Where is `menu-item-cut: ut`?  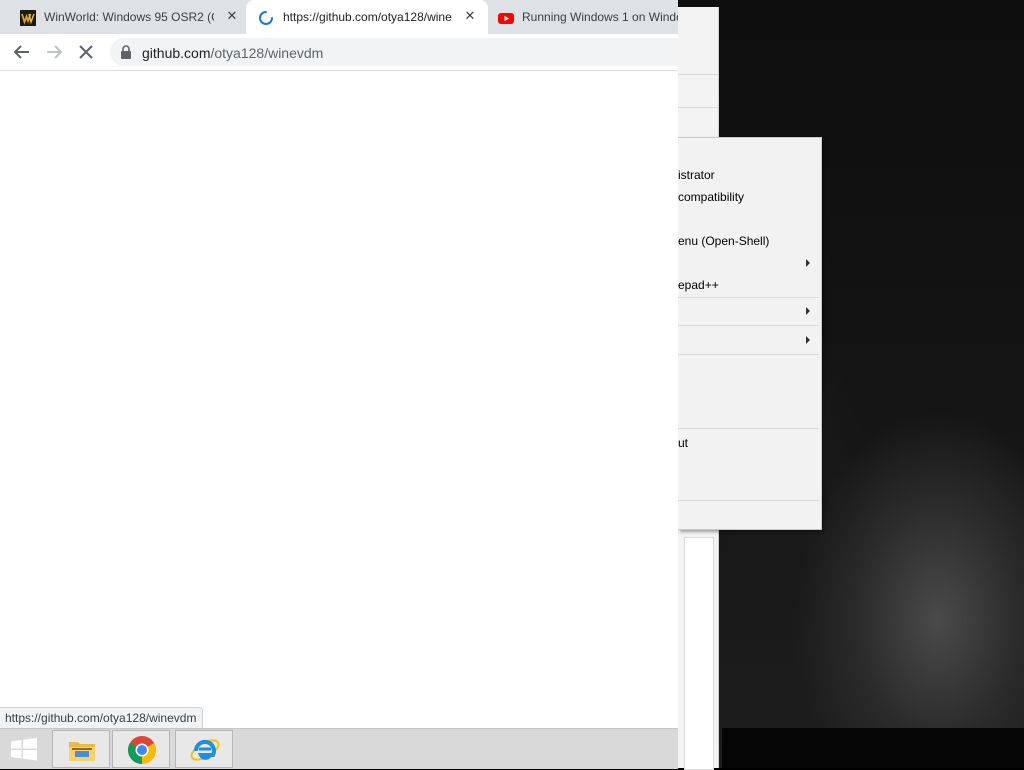
menu-item-cut: ut is located at coordinates (749, 443).